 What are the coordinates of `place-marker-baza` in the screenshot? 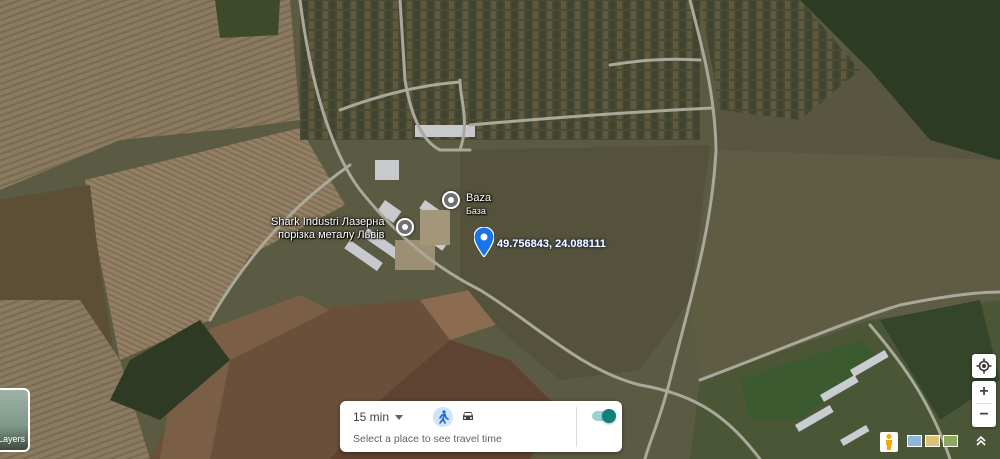 It's located at (451, 200).